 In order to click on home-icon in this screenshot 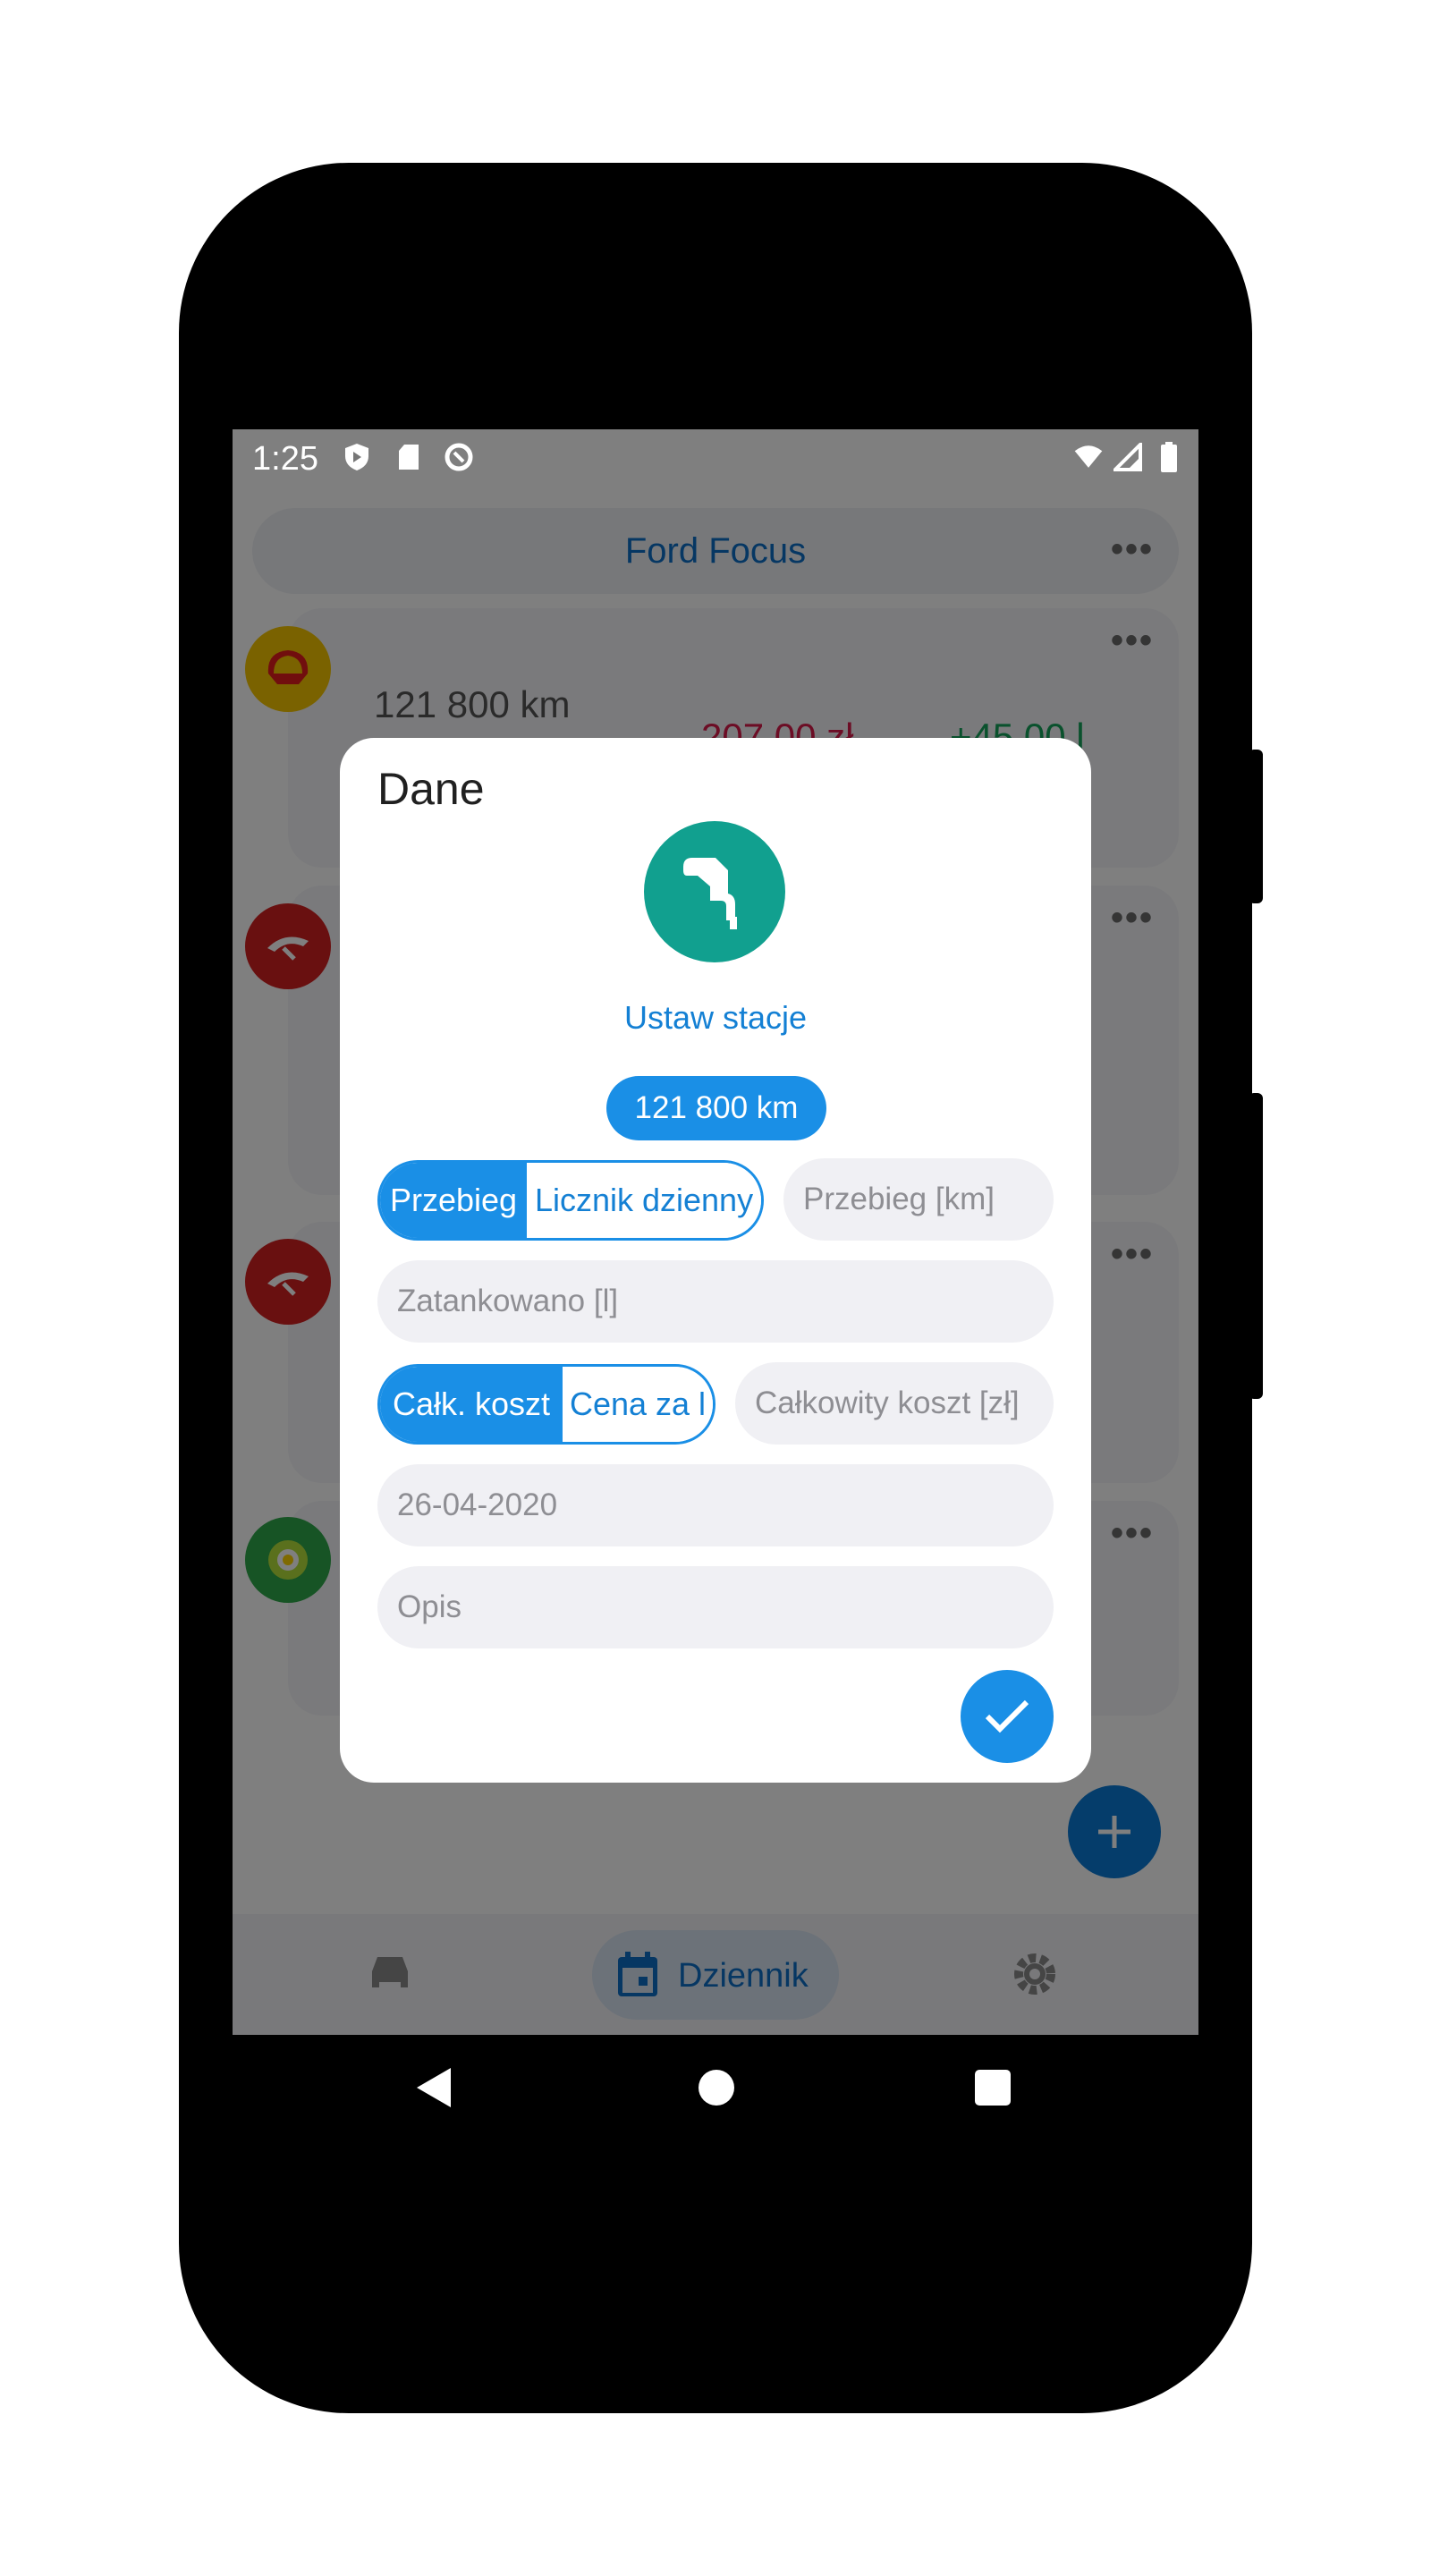, I will do `click(717, 2088)`.